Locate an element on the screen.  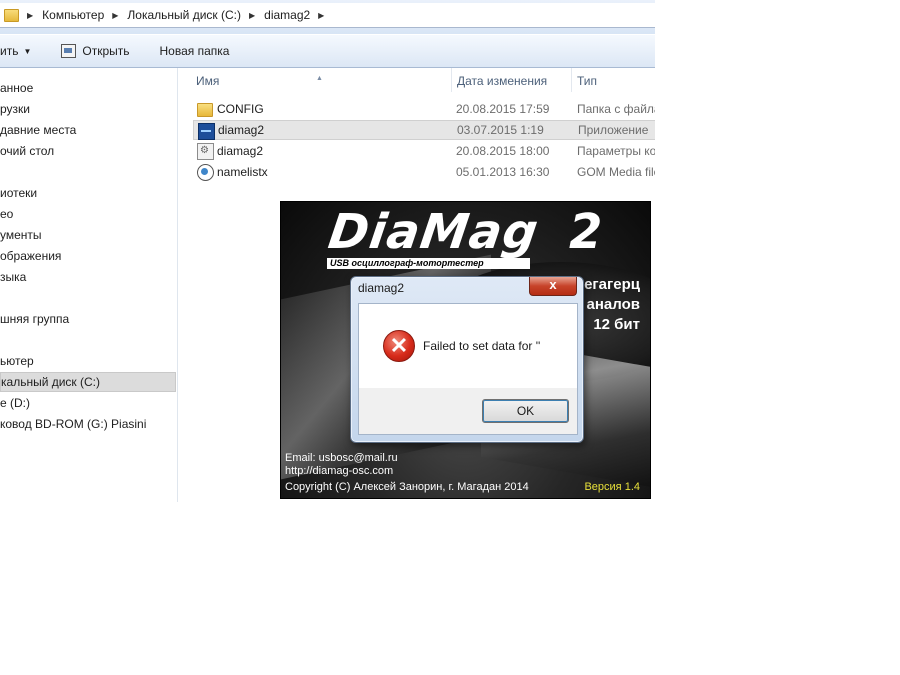
breadcrumb-computer: Компьютер is located at coordinates (73, 15).